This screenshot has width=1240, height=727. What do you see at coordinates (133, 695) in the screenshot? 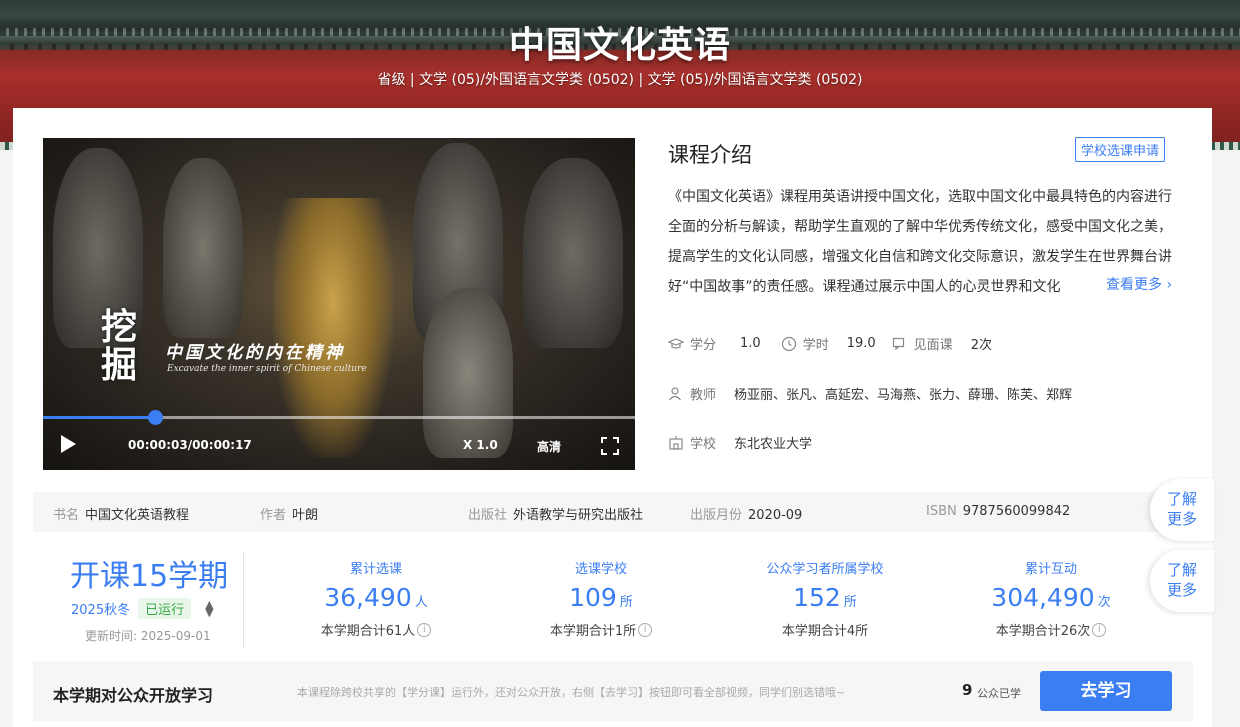
I see `public-learning-title: 本学期对公众开放学习` at bounding box center [133, 695].